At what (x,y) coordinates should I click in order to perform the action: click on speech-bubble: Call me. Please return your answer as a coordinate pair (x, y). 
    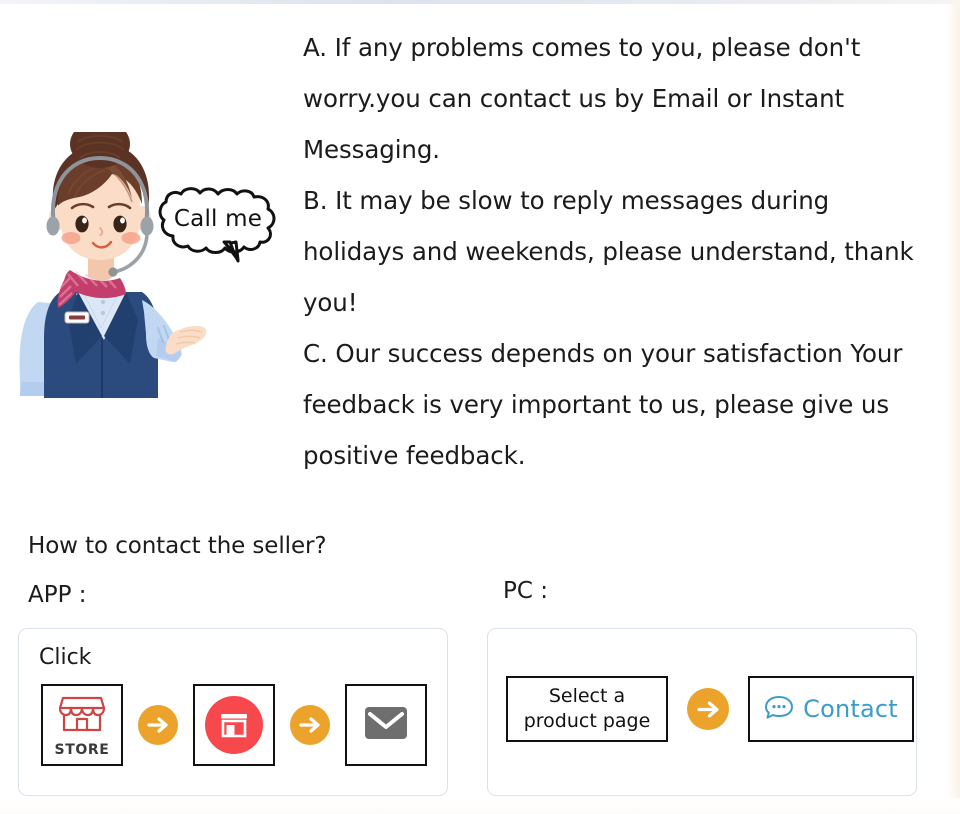
    Looking at the image, I should click on (218, 225).